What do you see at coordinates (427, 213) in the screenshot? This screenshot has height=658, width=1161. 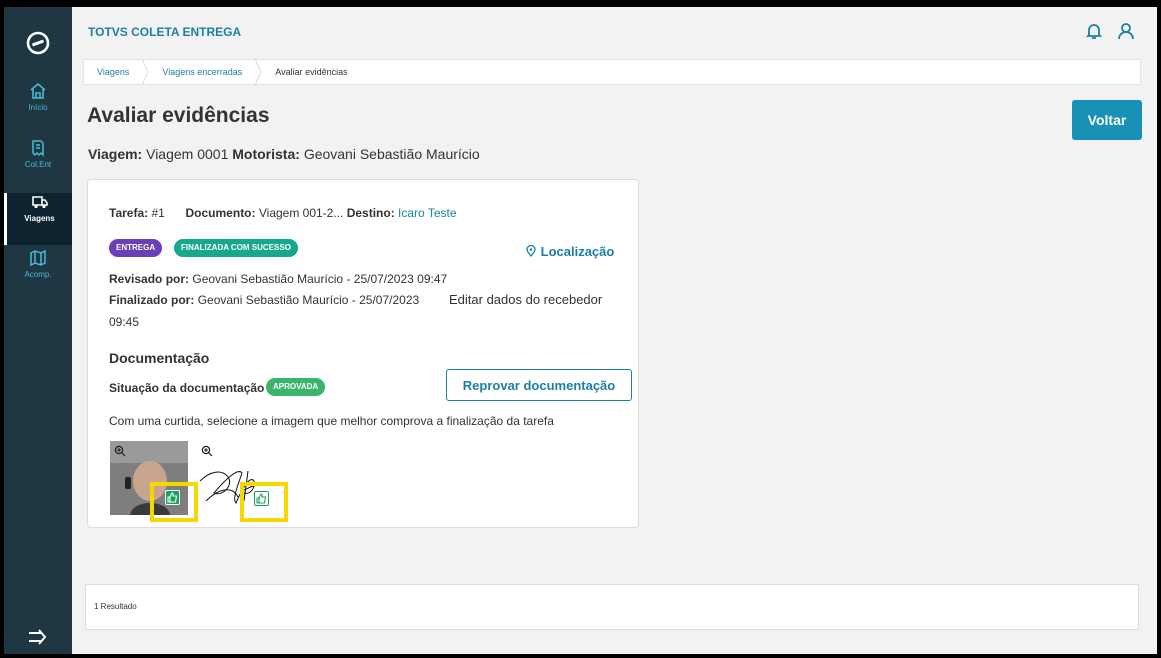 I see `destination-link: Icaro Teste` at bounding box center [427, 213].